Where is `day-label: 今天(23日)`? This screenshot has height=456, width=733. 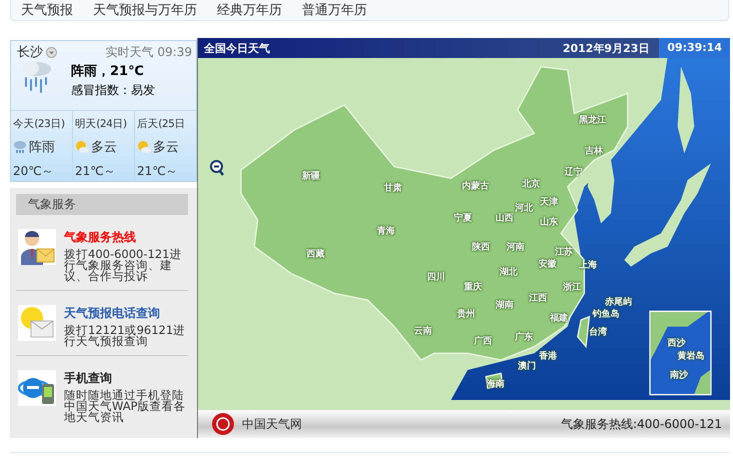 day-label: 今天(23日) is located at coordinates (39, 124).